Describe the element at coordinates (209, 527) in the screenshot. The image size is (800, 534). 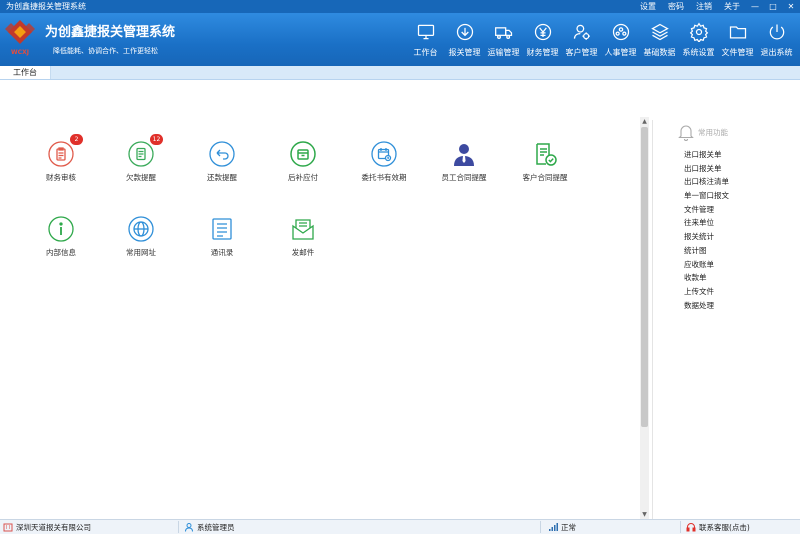
I see `status-user: 系统管理员` at that location.